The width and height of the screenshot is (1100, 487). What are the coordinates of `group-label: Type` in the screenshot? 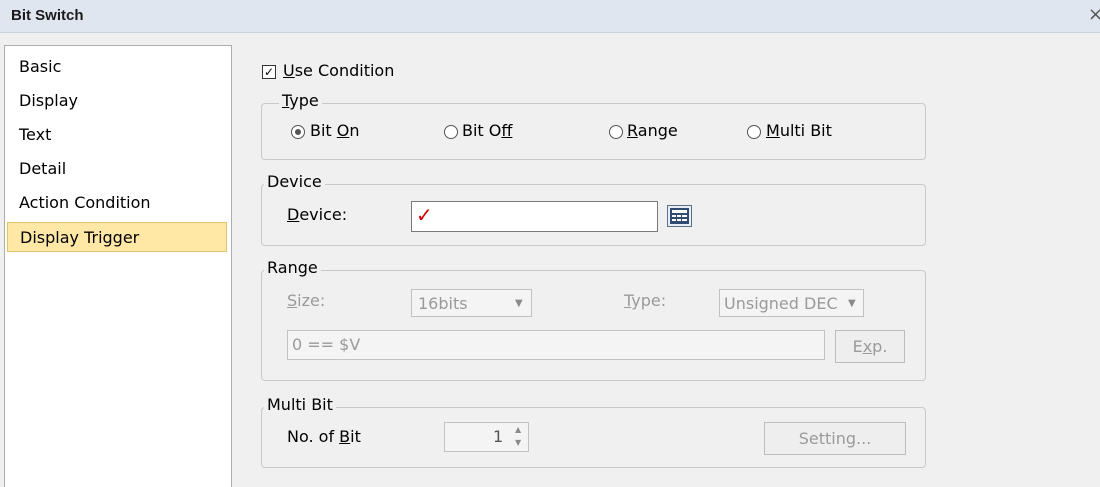 It's located at (300, 101).